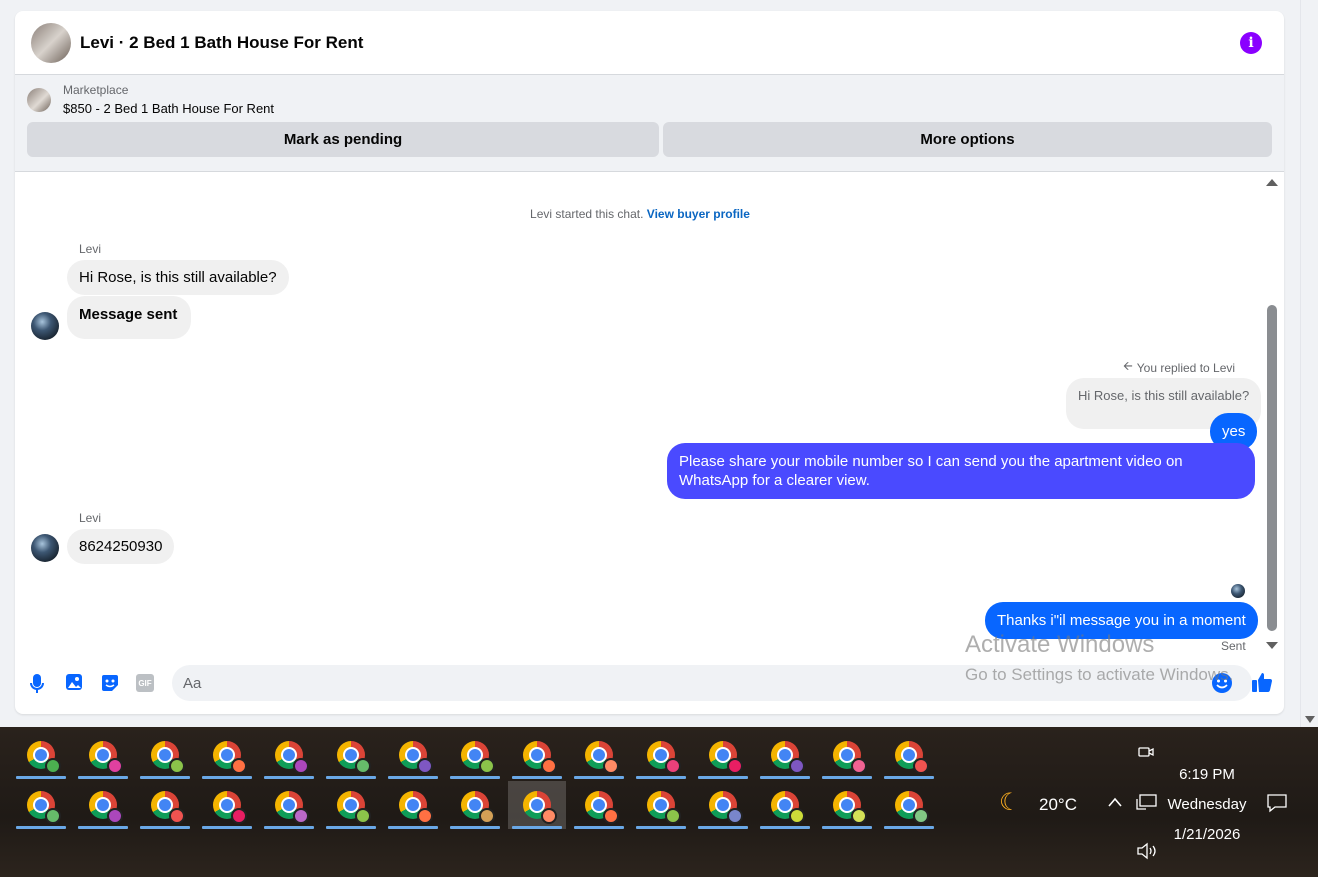 The image size is (1318, 877). I want to click on seen-indicator-avatar, so click(1238, 591).